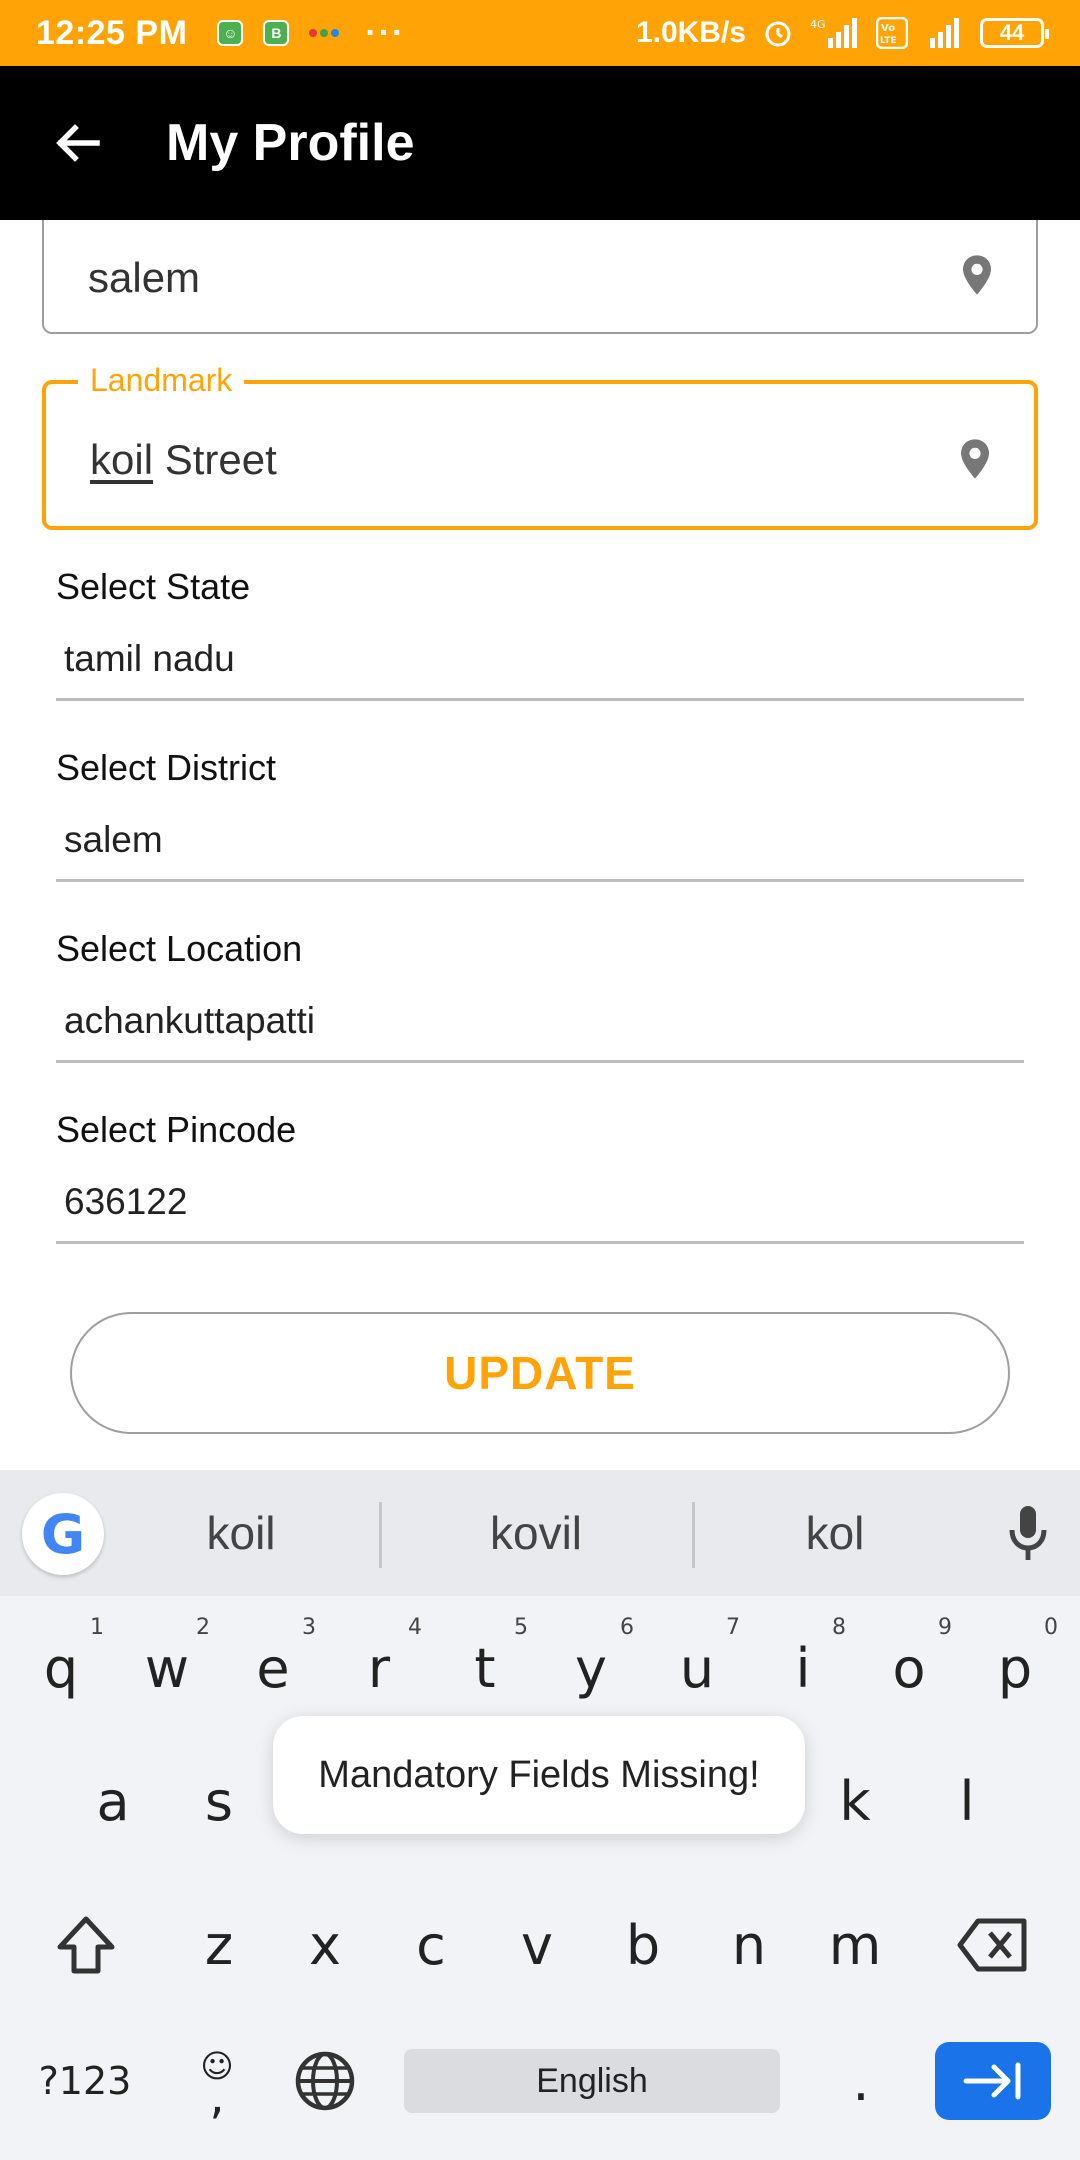  I want to click on location-label: Select Location, so click(179, 948).